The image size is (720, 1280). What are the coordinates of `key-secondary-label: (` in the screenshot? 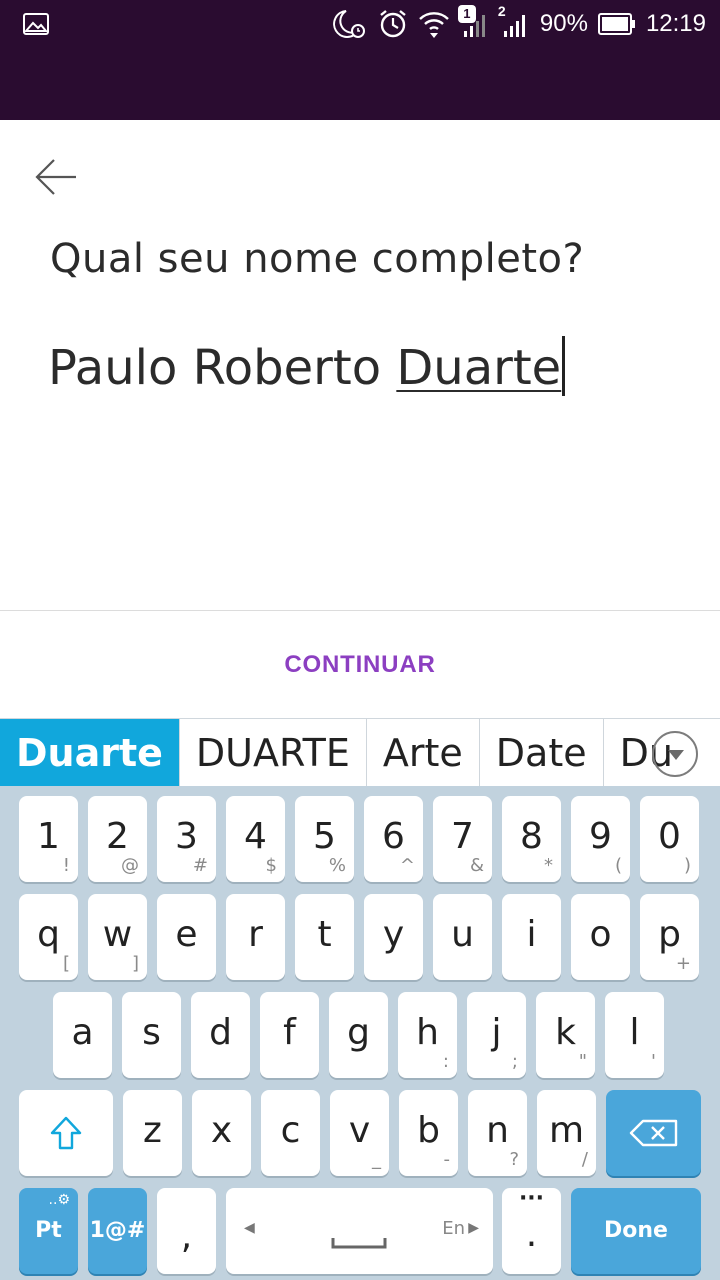 It's located at (618, 865).